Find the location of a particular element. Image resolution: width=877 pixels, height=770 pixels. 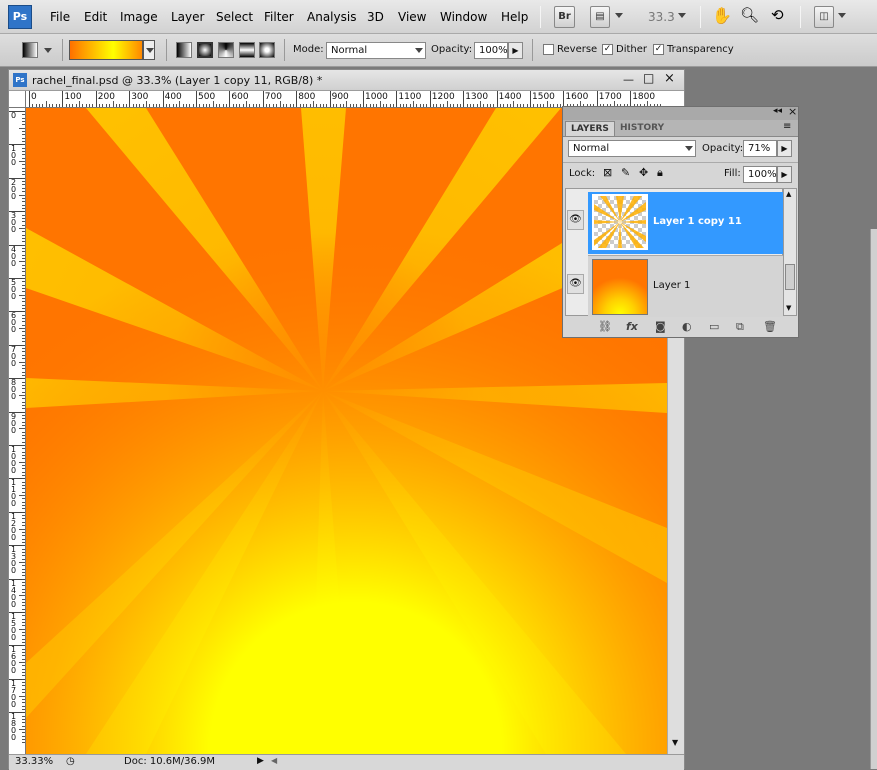

layer-opacity-input: 71% is located at coordinates (760, 148).